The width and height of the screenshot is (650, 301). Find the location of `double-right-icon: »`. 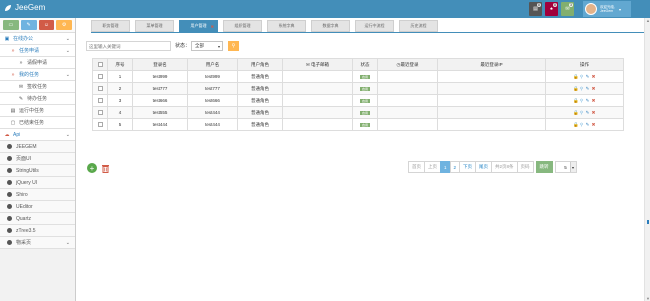

double-right-icon: » is located at coordinates (21, 62).